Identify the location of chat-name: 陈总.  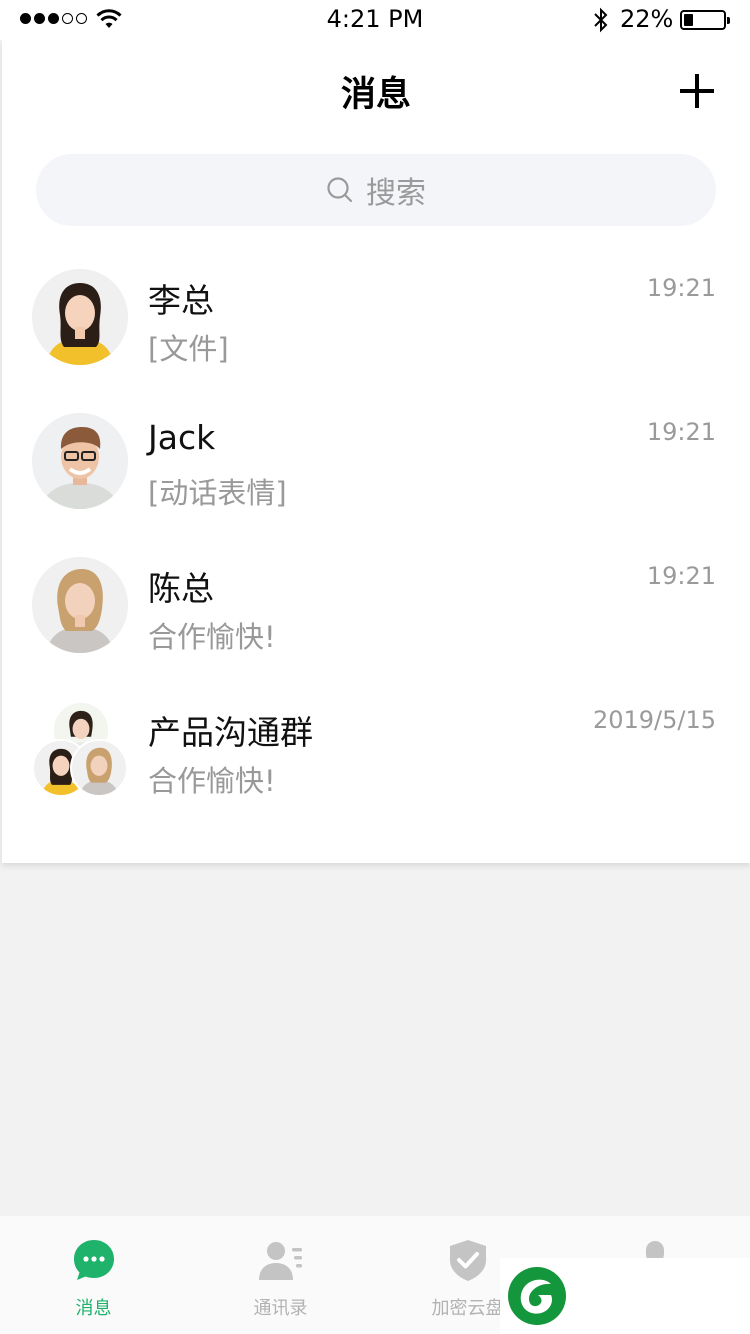
(181, 588).